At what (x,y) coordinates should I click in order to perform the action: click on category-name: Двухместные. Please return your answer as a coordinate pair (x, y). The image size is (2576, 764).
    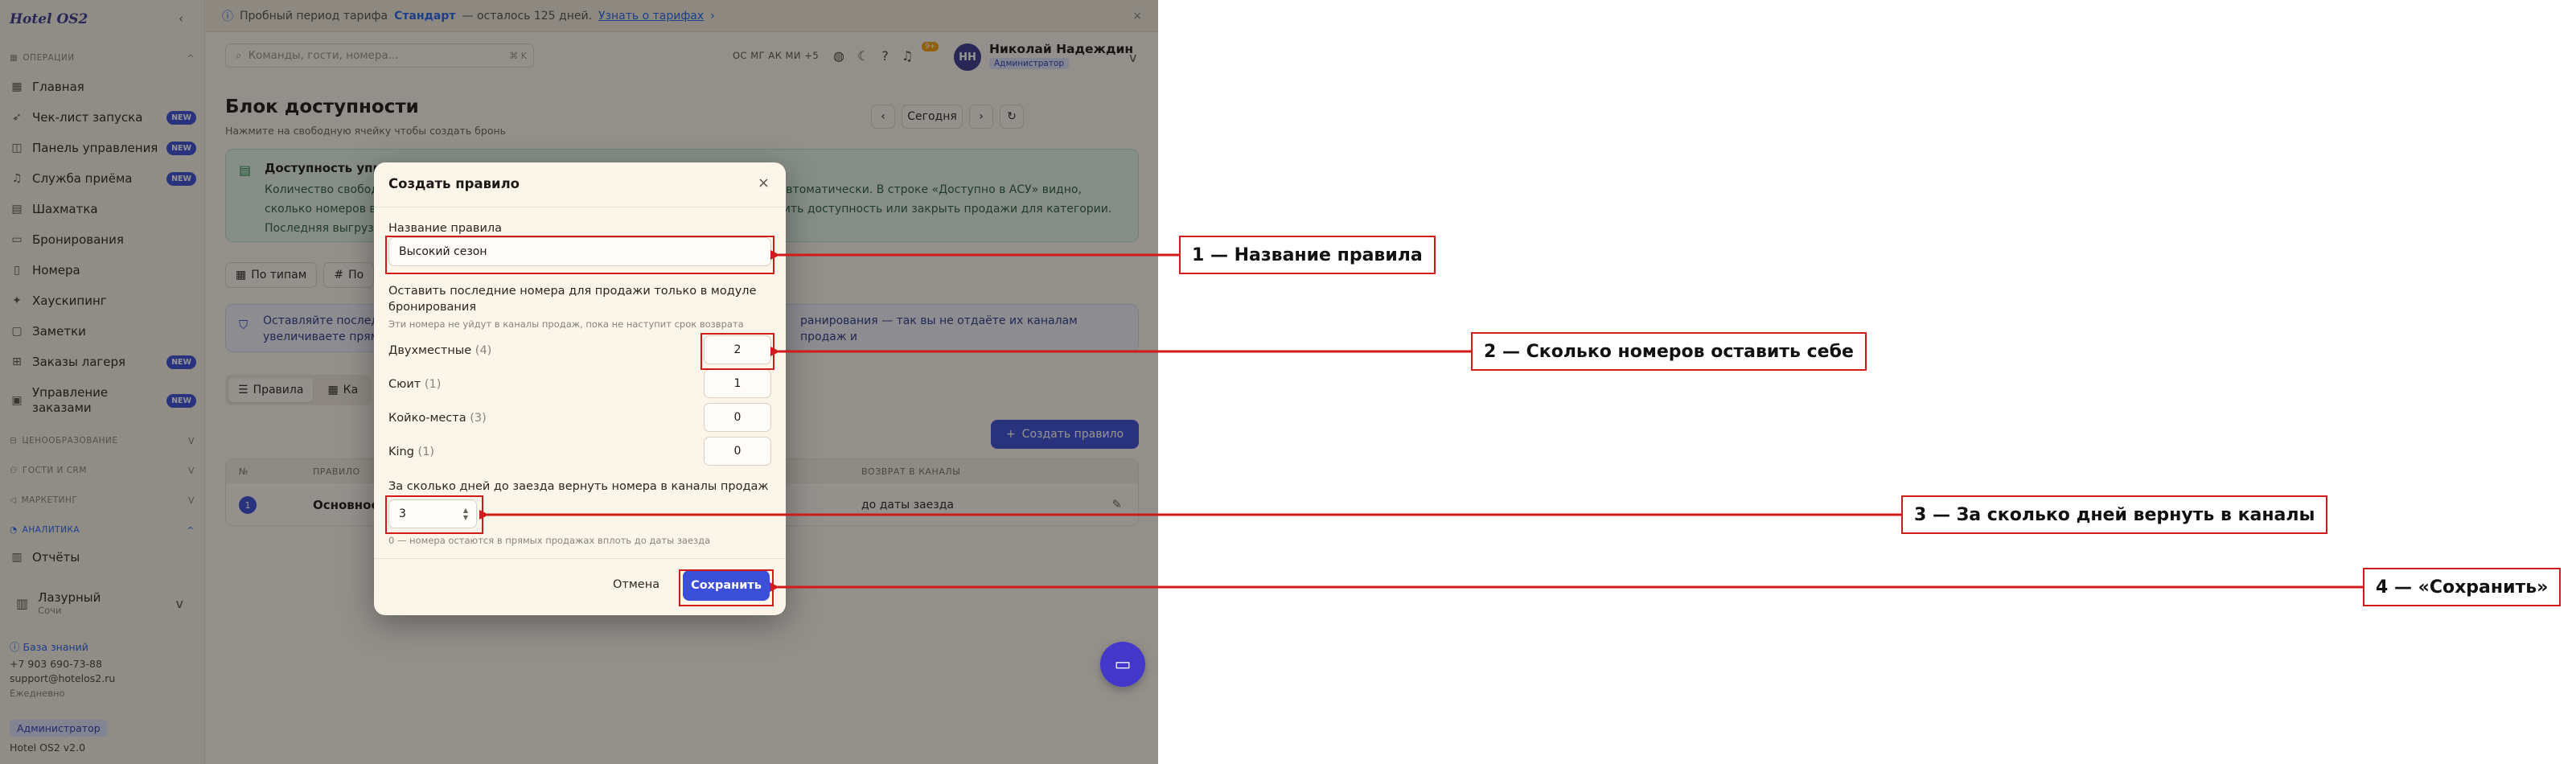
    Looking at the image, I should click on (430, 351).